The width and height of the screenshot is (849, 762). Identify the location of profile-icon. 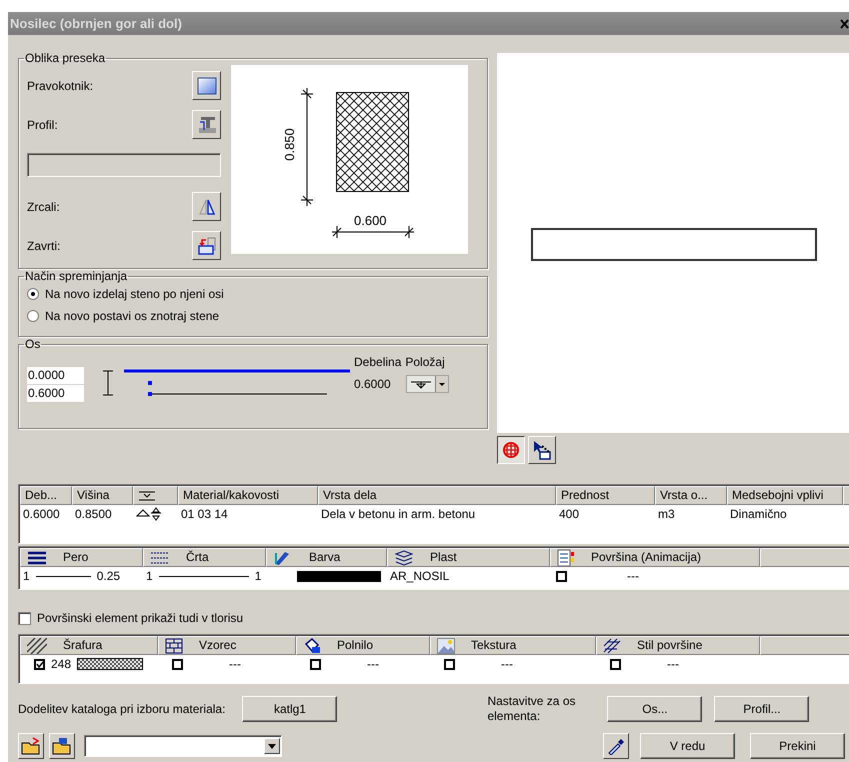
(206, 125).